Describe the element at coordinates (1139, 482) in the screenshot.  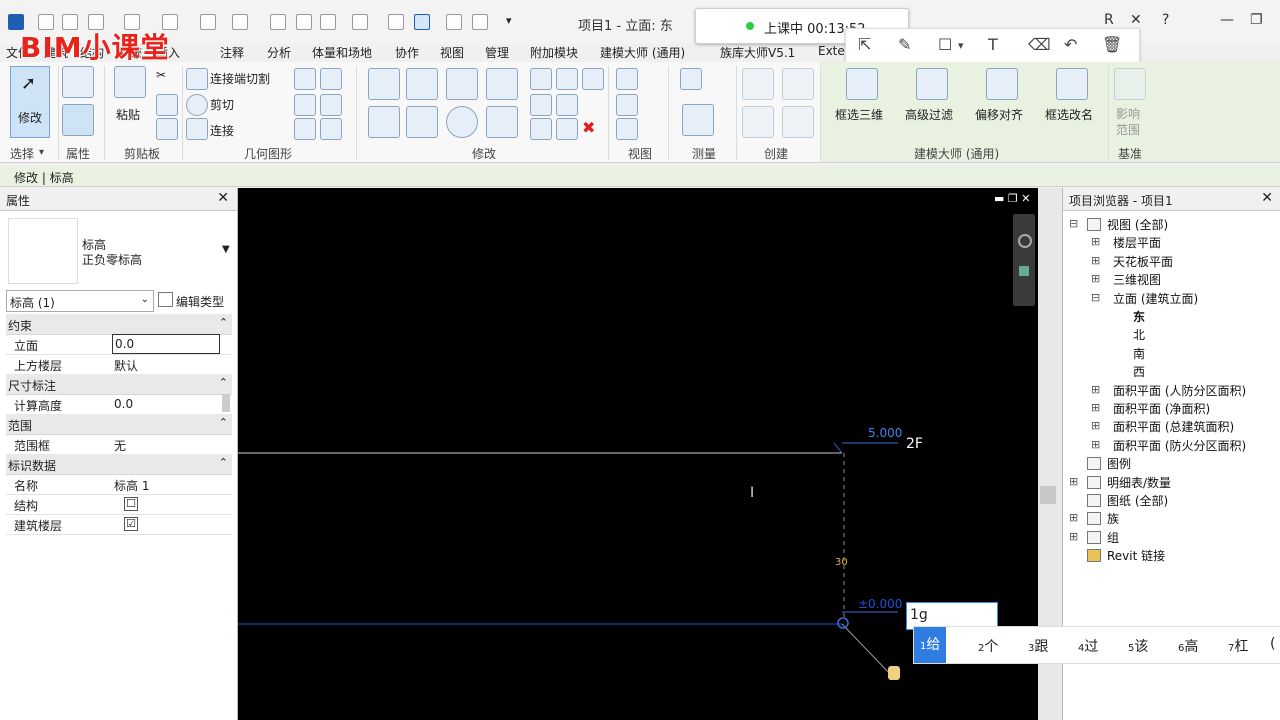
I see `browser-item: 明细表/数量` at that location.